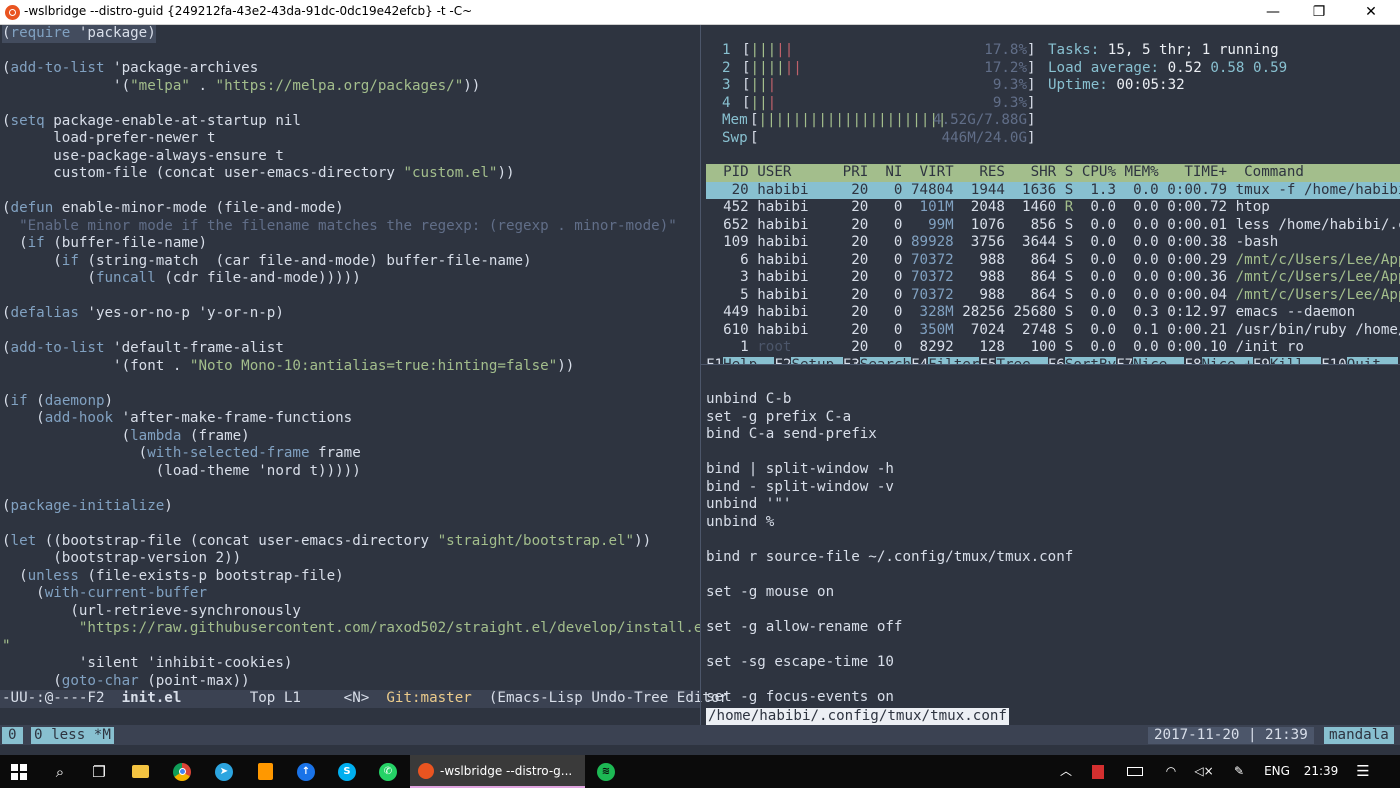 This screenshot has height=788, width=1400. I want to click on start-button, so click(19, 771).